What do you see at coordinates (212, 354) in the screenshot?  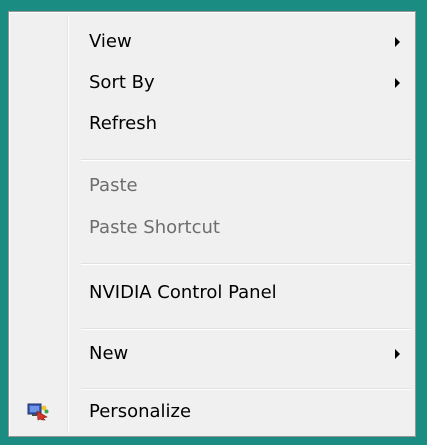 I see `menu-item-new: New` at bounding box center [212, 354].